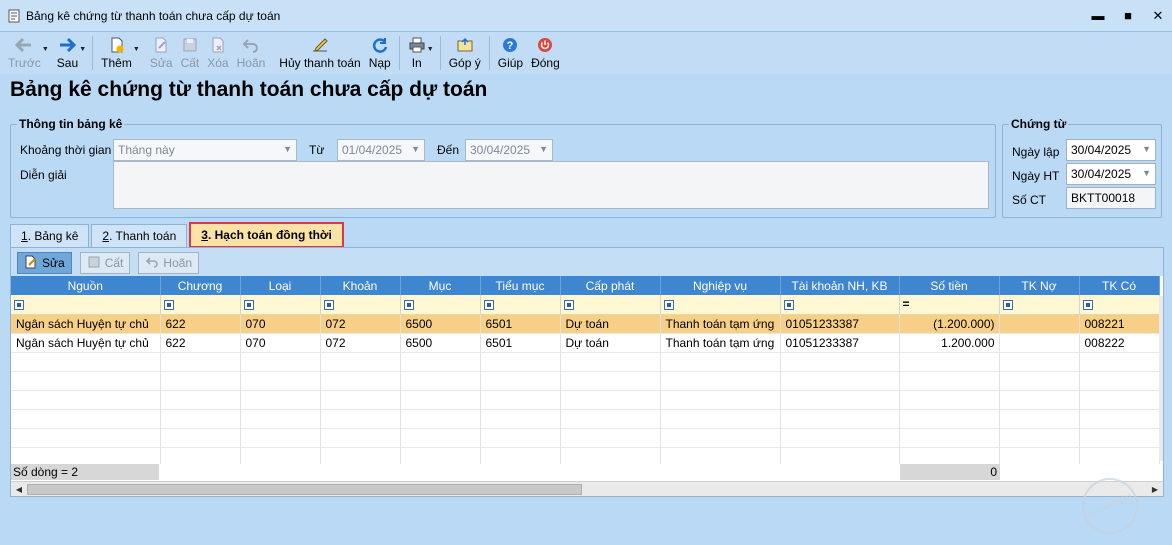 The image size is (1172, 545). I want to click on col-header: Nghiệp vụ, so click(720, 285).